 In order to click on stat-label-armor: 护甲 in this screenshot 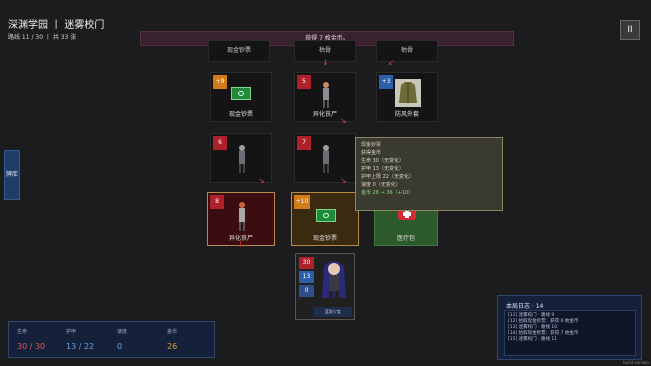, I will do `click(71, 332)`.